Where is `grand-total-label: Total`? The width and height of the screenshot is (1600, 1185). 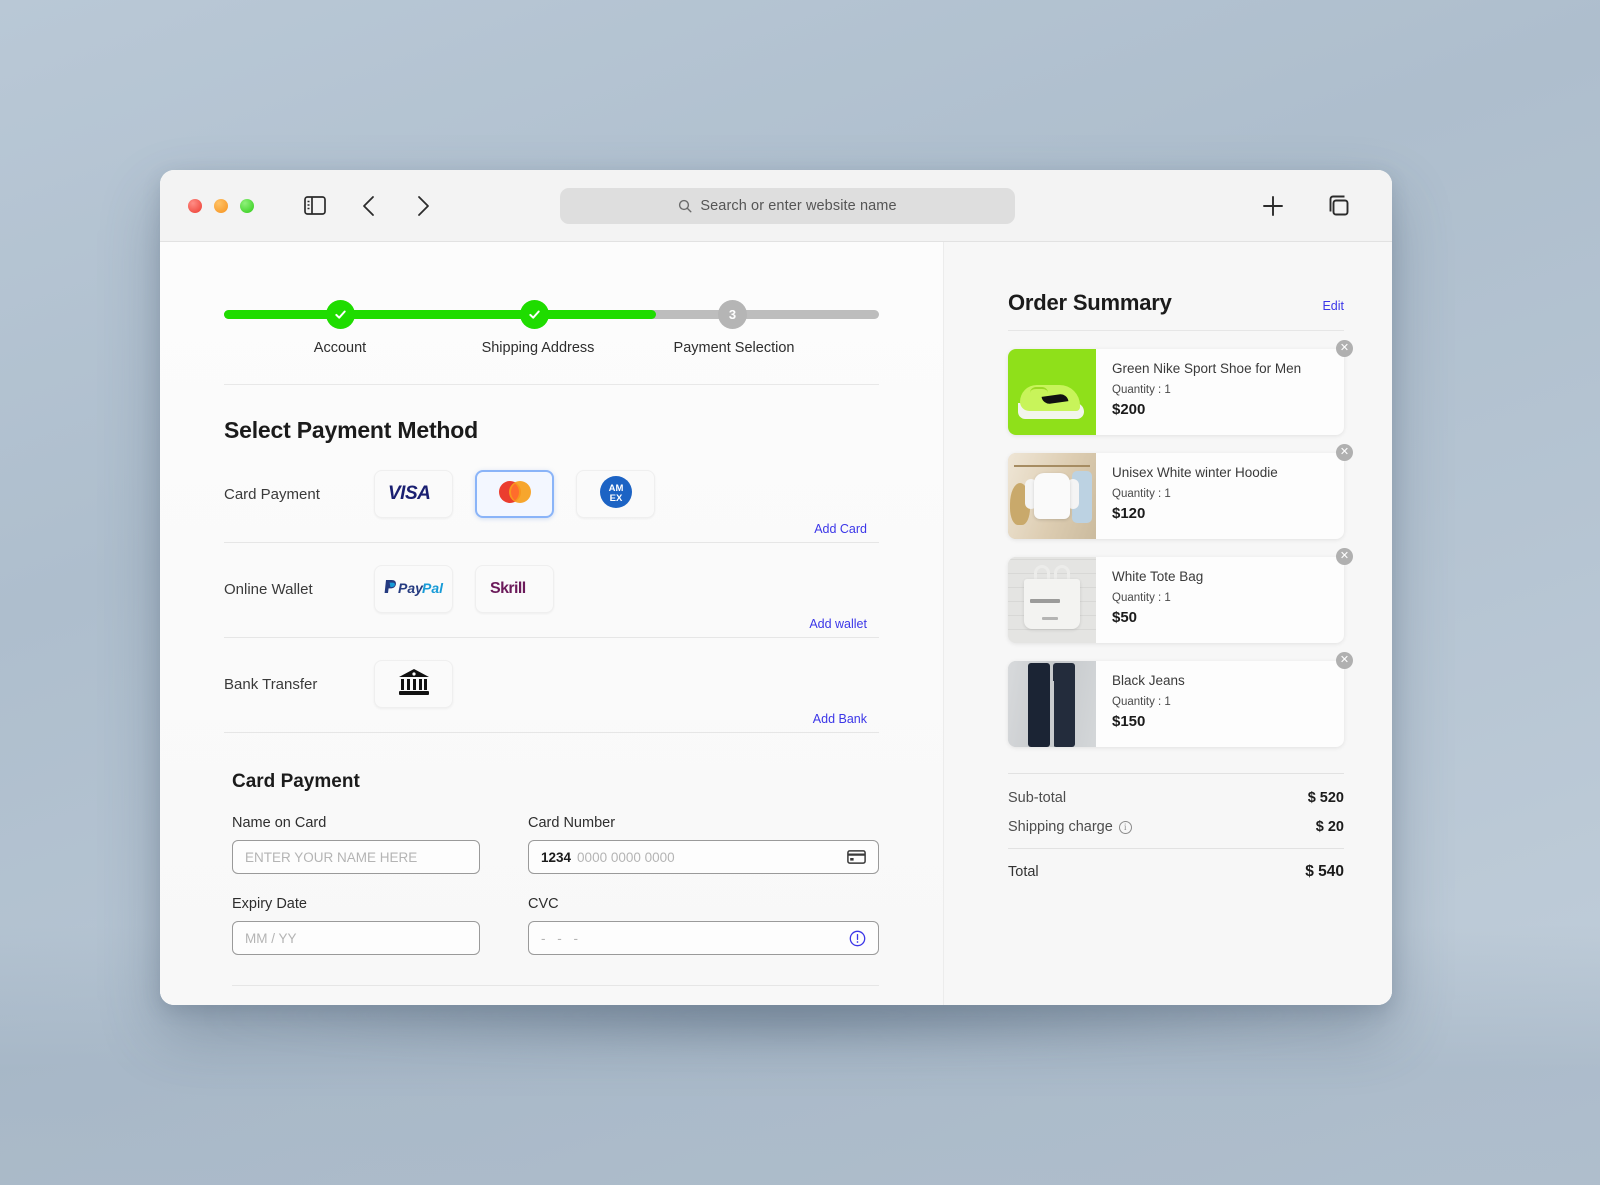 grand-total-label: Total is located at coordinates (1023, 872).